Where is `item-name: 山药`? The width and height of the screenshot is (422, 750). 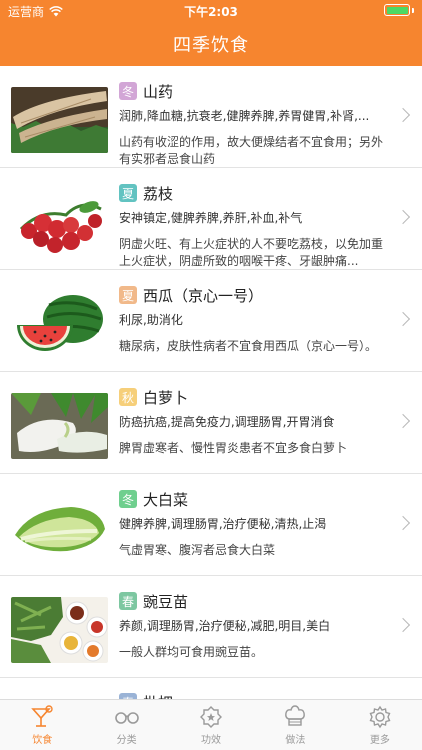
item-name: 山药 is located at coordinates (158, 91).